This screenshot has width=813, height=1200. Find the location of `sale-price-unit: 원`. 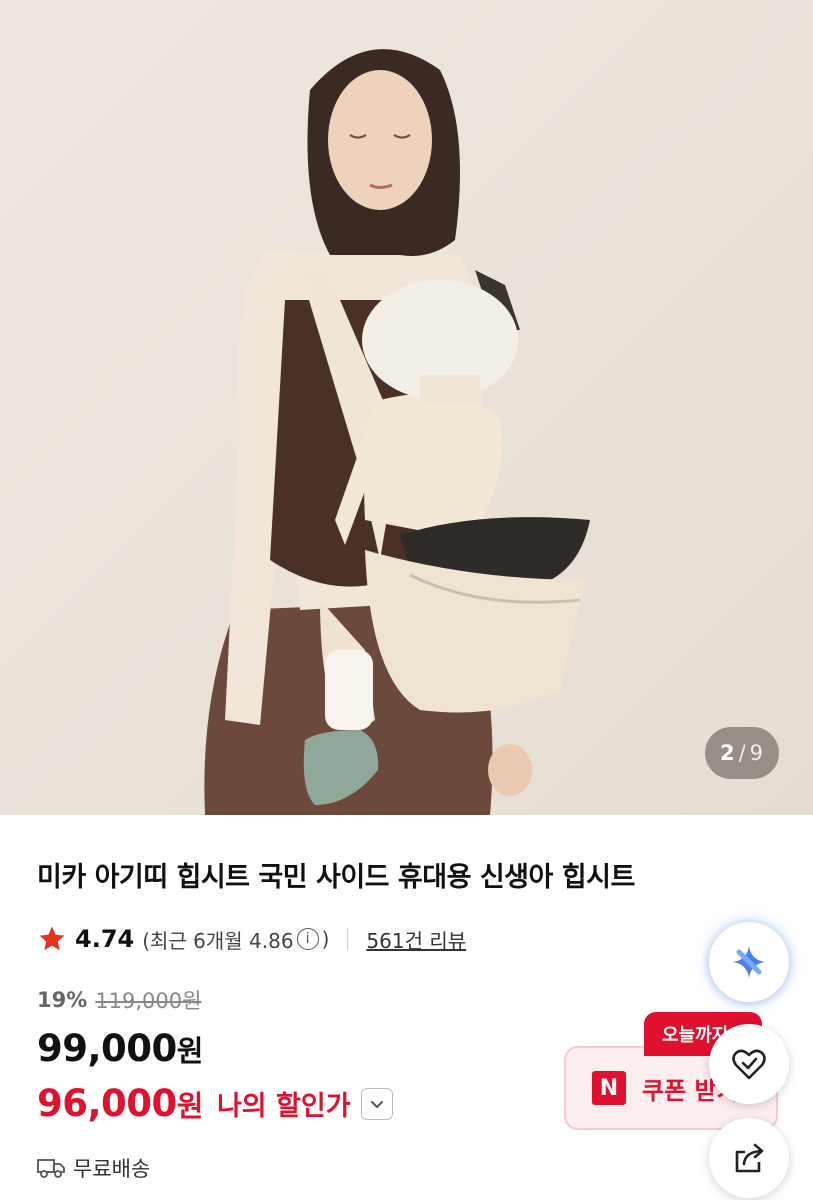

sale-price-unit: 원 is located at coordinates (190, 1051).